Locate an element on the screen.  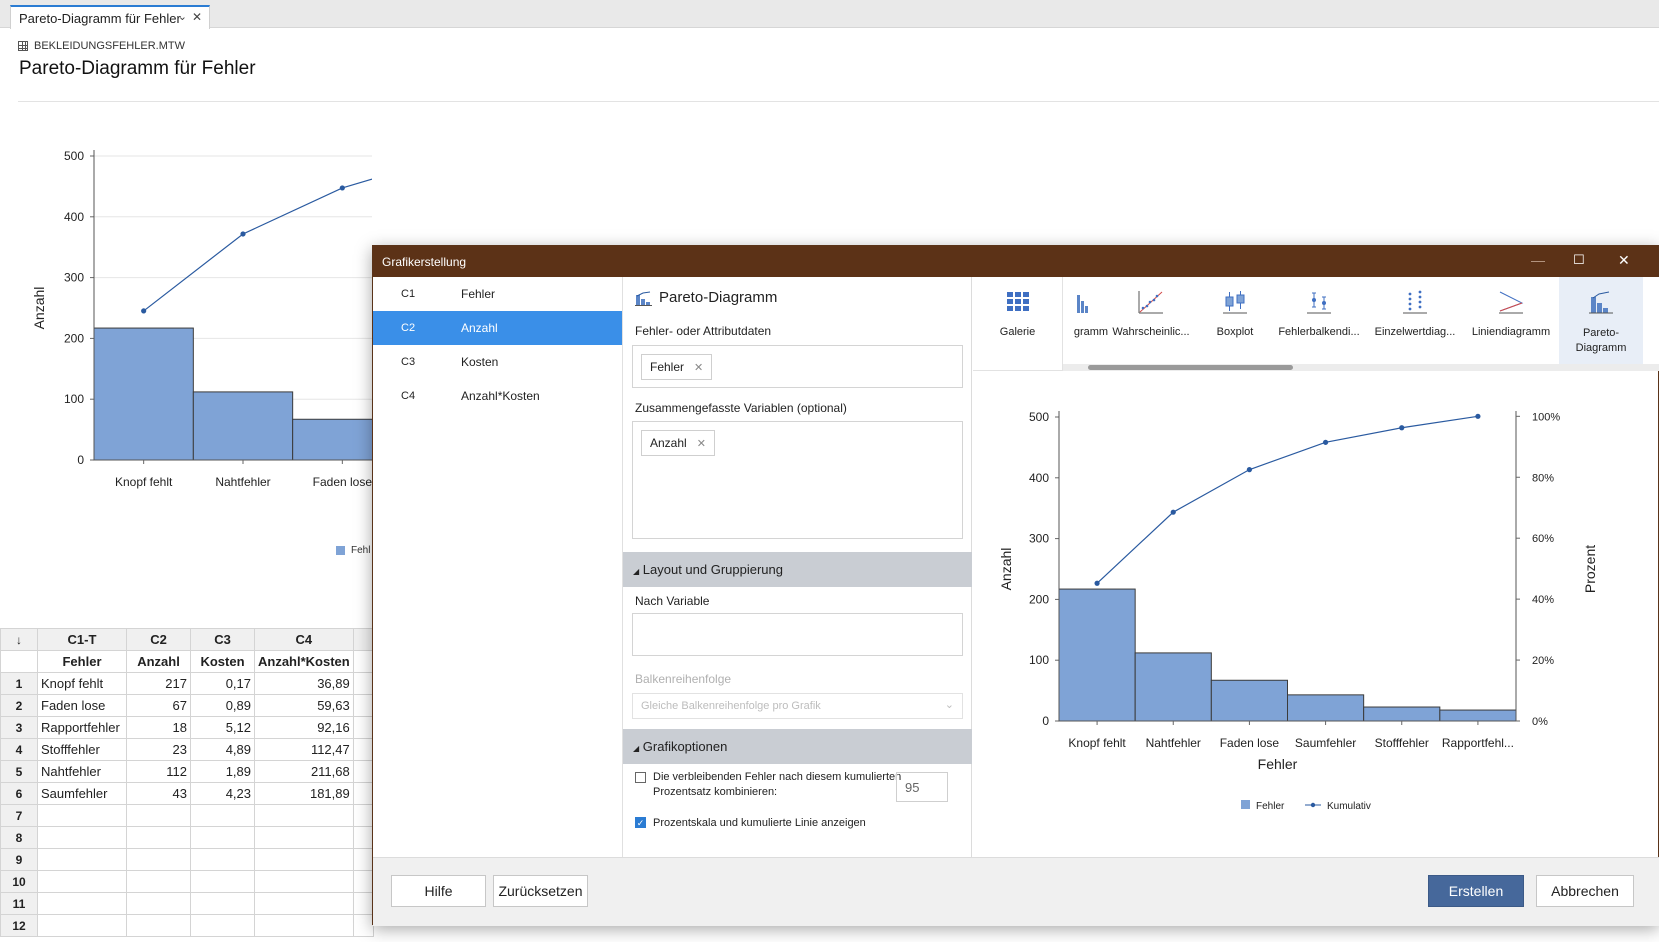
section-graph-options: ◢ Grafikoptionen is located at coordinates (797, 746).